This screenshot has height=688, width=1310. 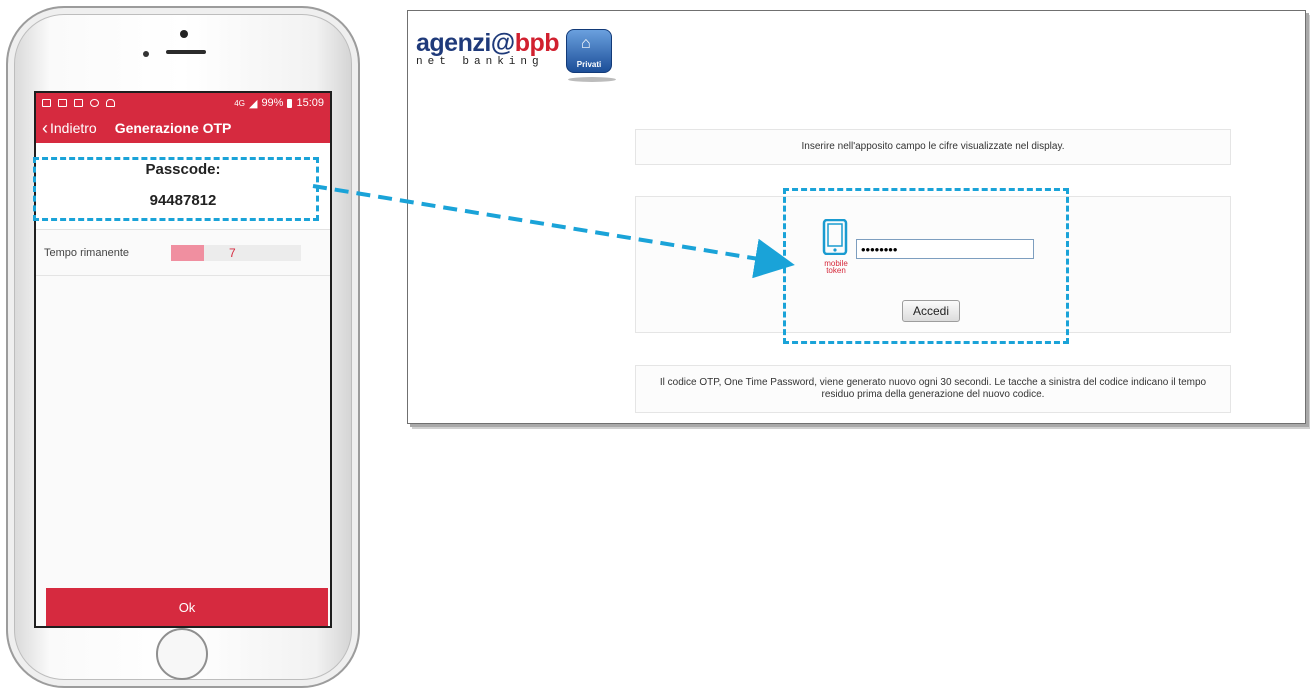 I want to click on timer-progress-fill, so click(x=187, y=252).